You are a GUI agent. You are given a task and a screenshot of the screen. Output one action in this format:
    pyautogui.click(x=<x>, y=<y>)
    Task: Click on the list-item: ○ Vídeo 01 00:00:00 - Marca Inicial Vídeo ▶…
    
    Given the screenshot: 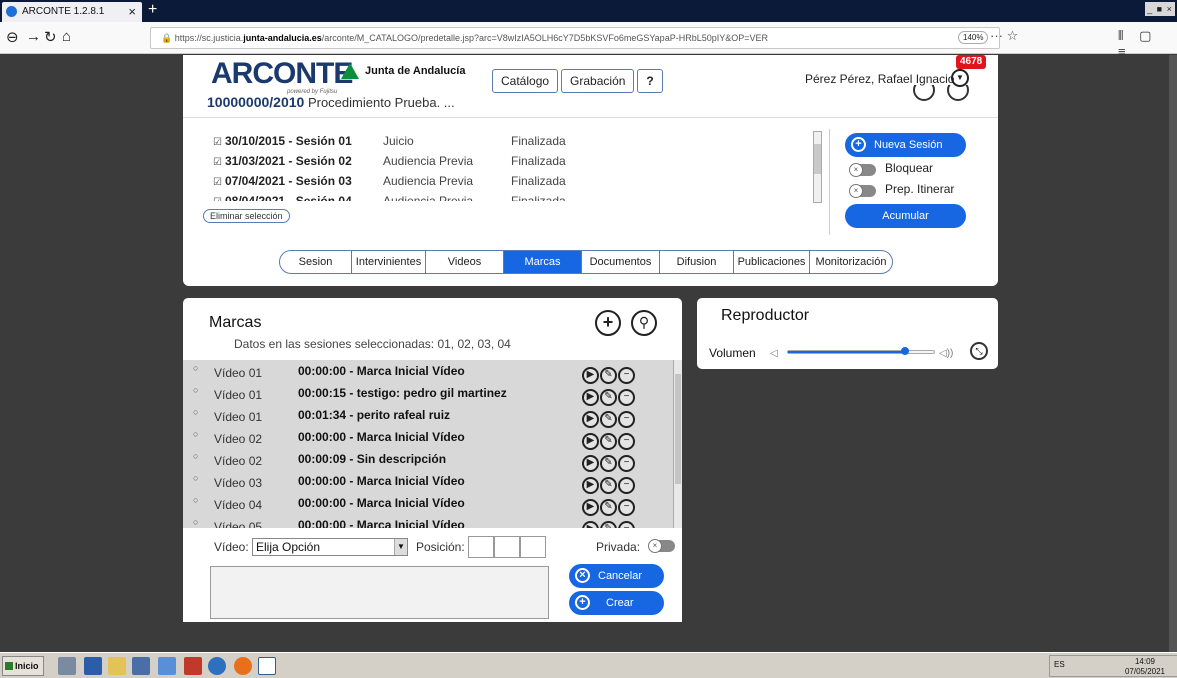 What is the action you would take?
    pyautogui.click(x=432, y=372)
    